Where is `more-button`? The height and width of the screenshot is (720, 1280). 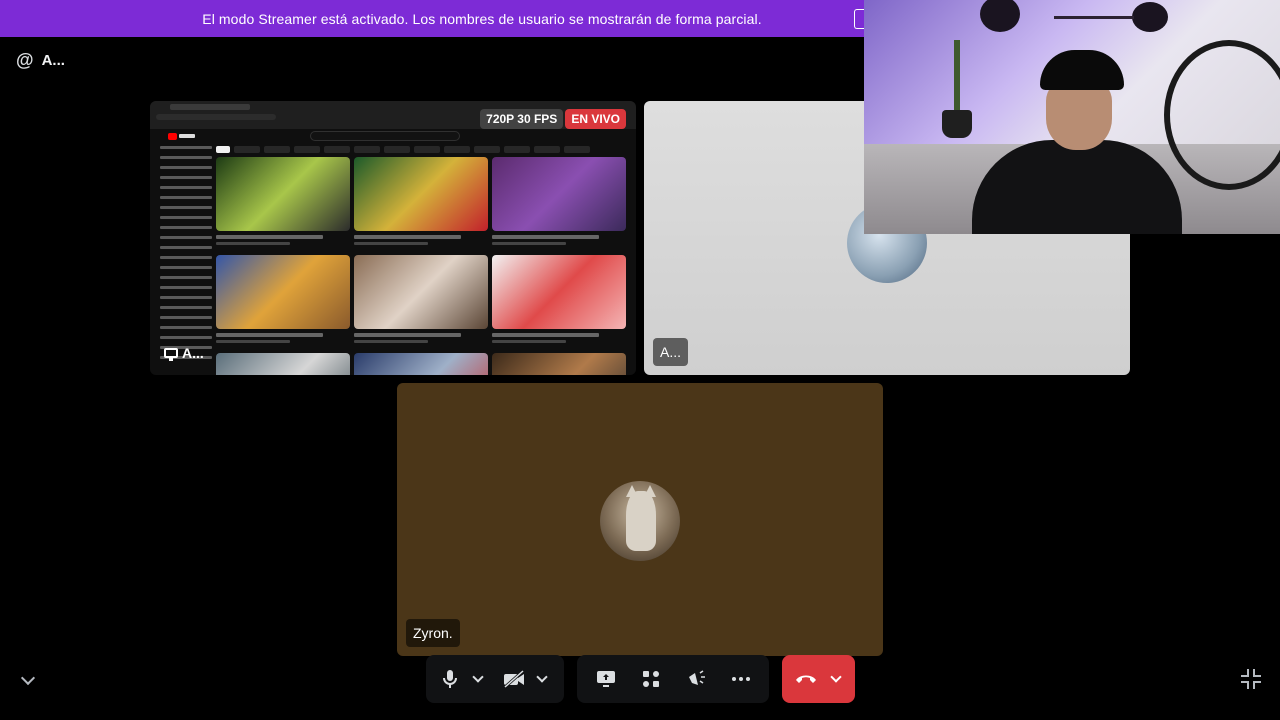 more-button is located at coordinates (741, 679).